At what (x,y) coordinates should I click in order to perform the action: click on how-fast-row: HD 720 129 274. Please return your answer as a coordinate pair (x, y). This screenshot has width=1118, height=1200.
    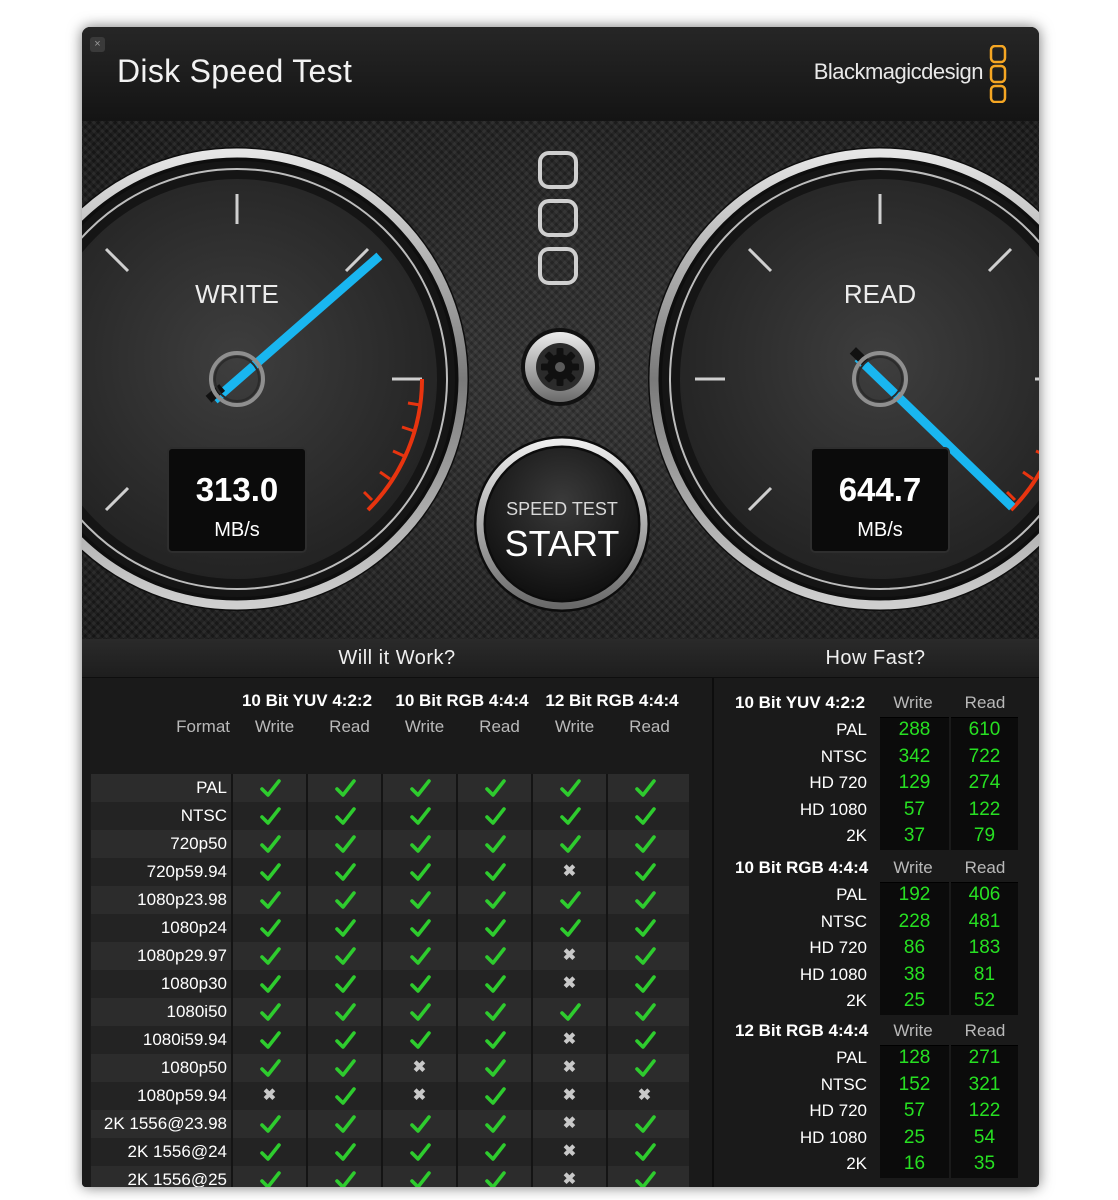
    Looking at the image, I should click on (875, 783).